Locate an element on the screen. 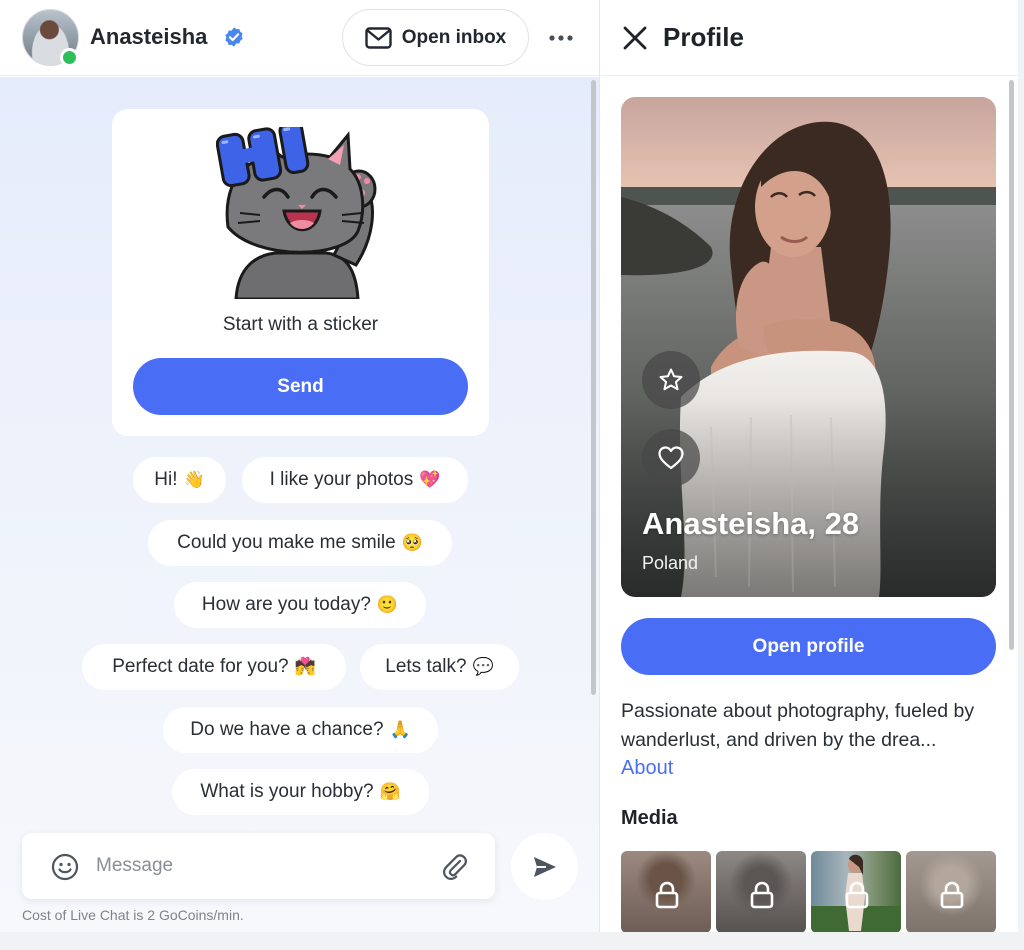 The image size is (1024, 950). chip-label: Perfect date for you? is located at coordinates (200, 666).